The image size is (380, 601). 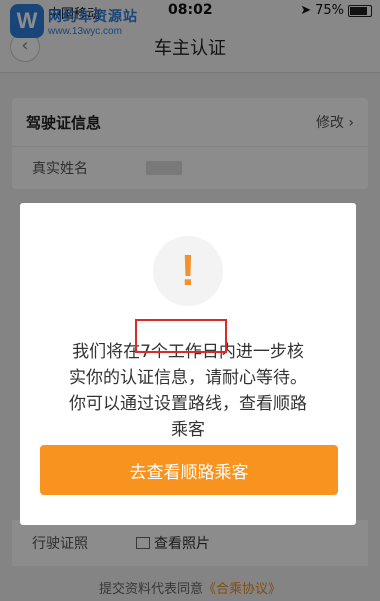 What do you see at coordinates (188, 404) in the screenshot?
I see `dialog-message-line: 你可以通过设置路线，查看顺路` at bounding box center [188, 404].